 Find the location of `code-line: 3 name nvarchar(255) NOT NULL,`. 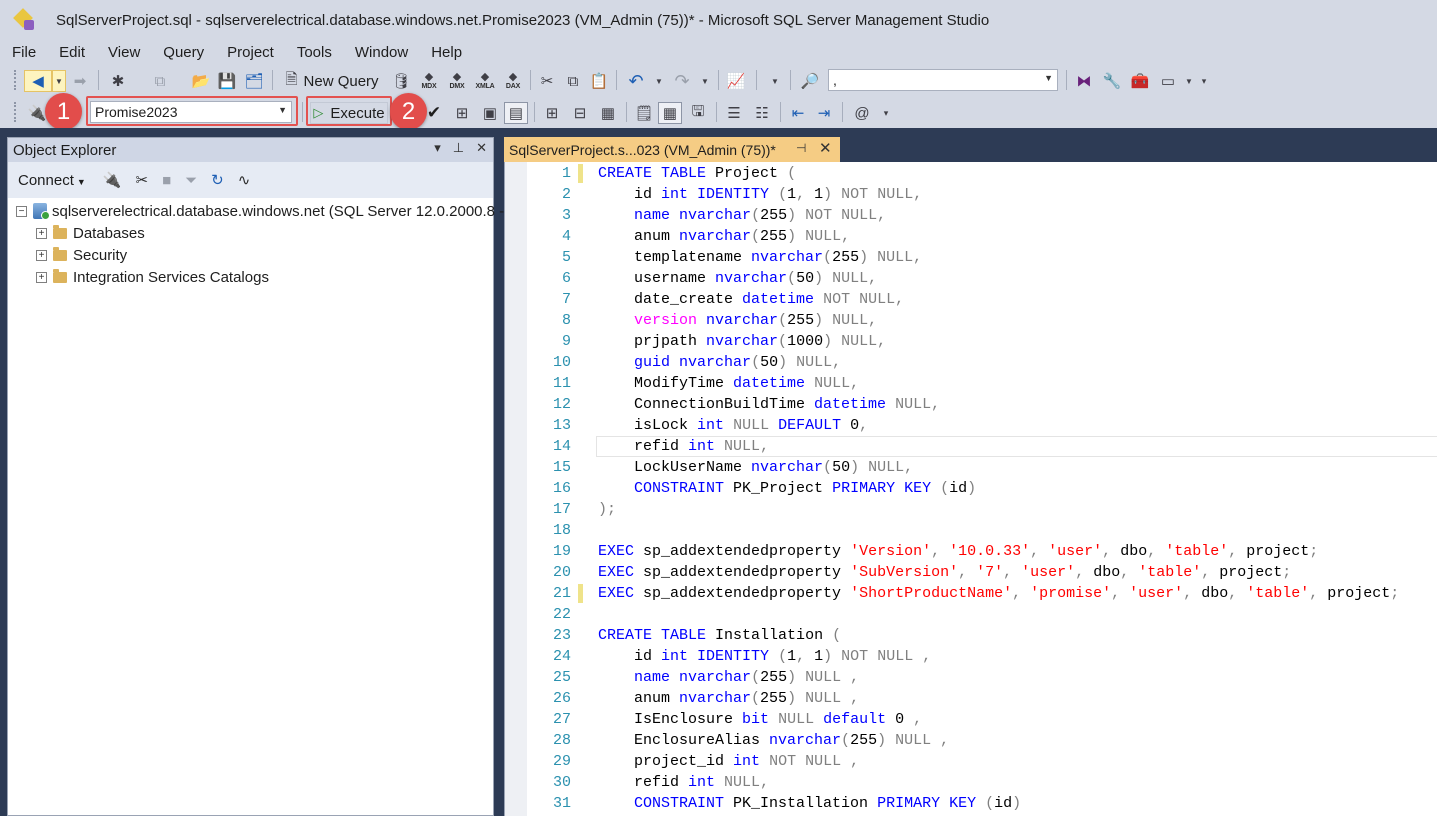

code-line: 3 name nvarchar(255) NOT NULL, is located at coordinates (971, 215).